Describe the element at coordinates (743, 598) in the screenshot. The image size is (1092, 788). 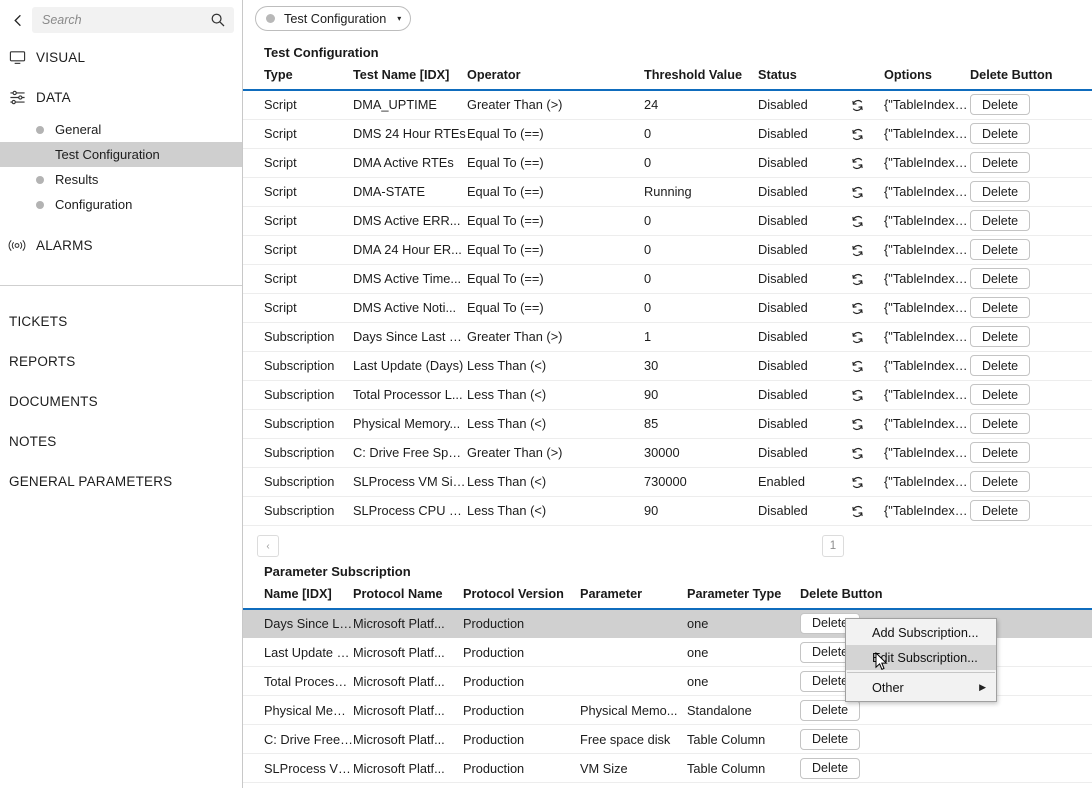
I see `col-parameter-type: Parameter Type` at that location.